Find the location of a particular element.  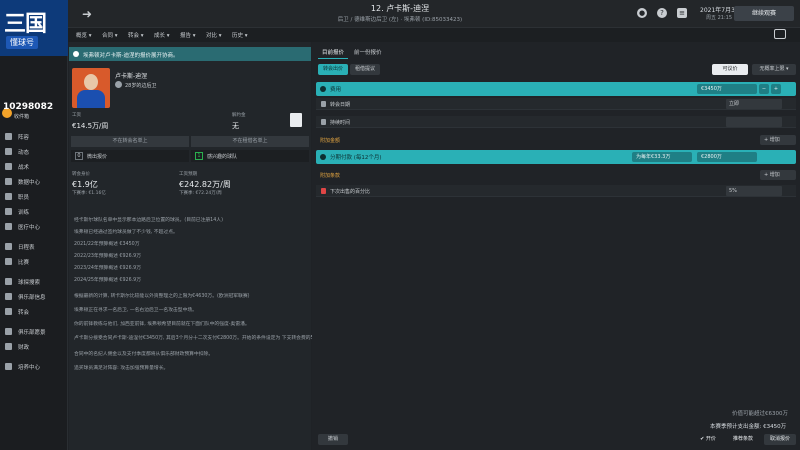

news-line: 2023/24年预算概述 €926.9万 is located at coordinates (108, 268).